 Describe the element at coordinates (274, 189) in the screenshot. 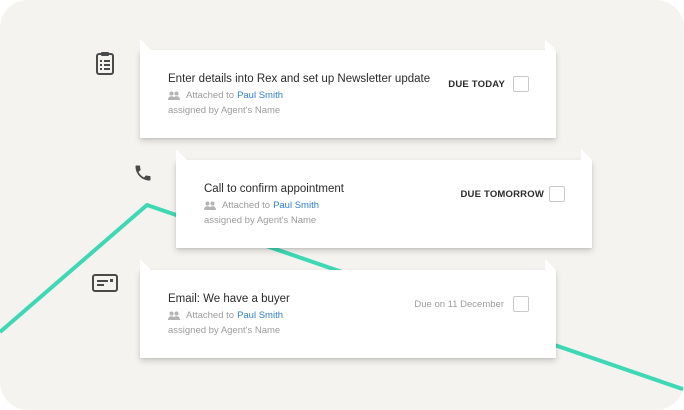

I see `task-title: Call to confirm appointment` at that location.